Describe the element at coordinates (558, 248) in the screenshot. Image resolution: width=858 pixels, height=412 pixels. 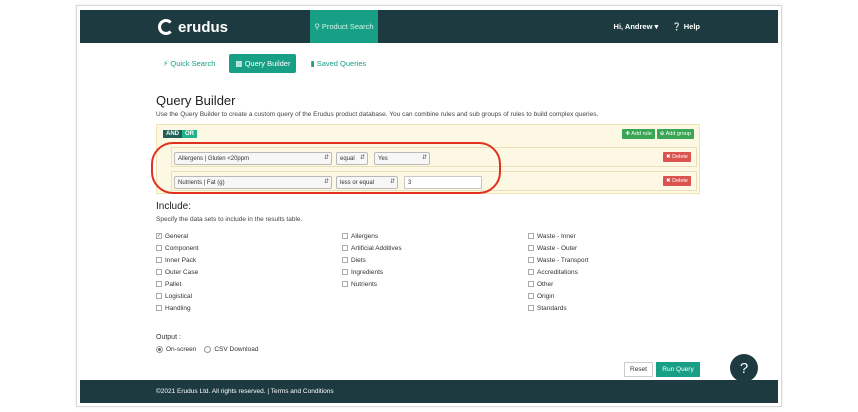
I see `checkbox-waste-outer: Waste - Outer` at that location.